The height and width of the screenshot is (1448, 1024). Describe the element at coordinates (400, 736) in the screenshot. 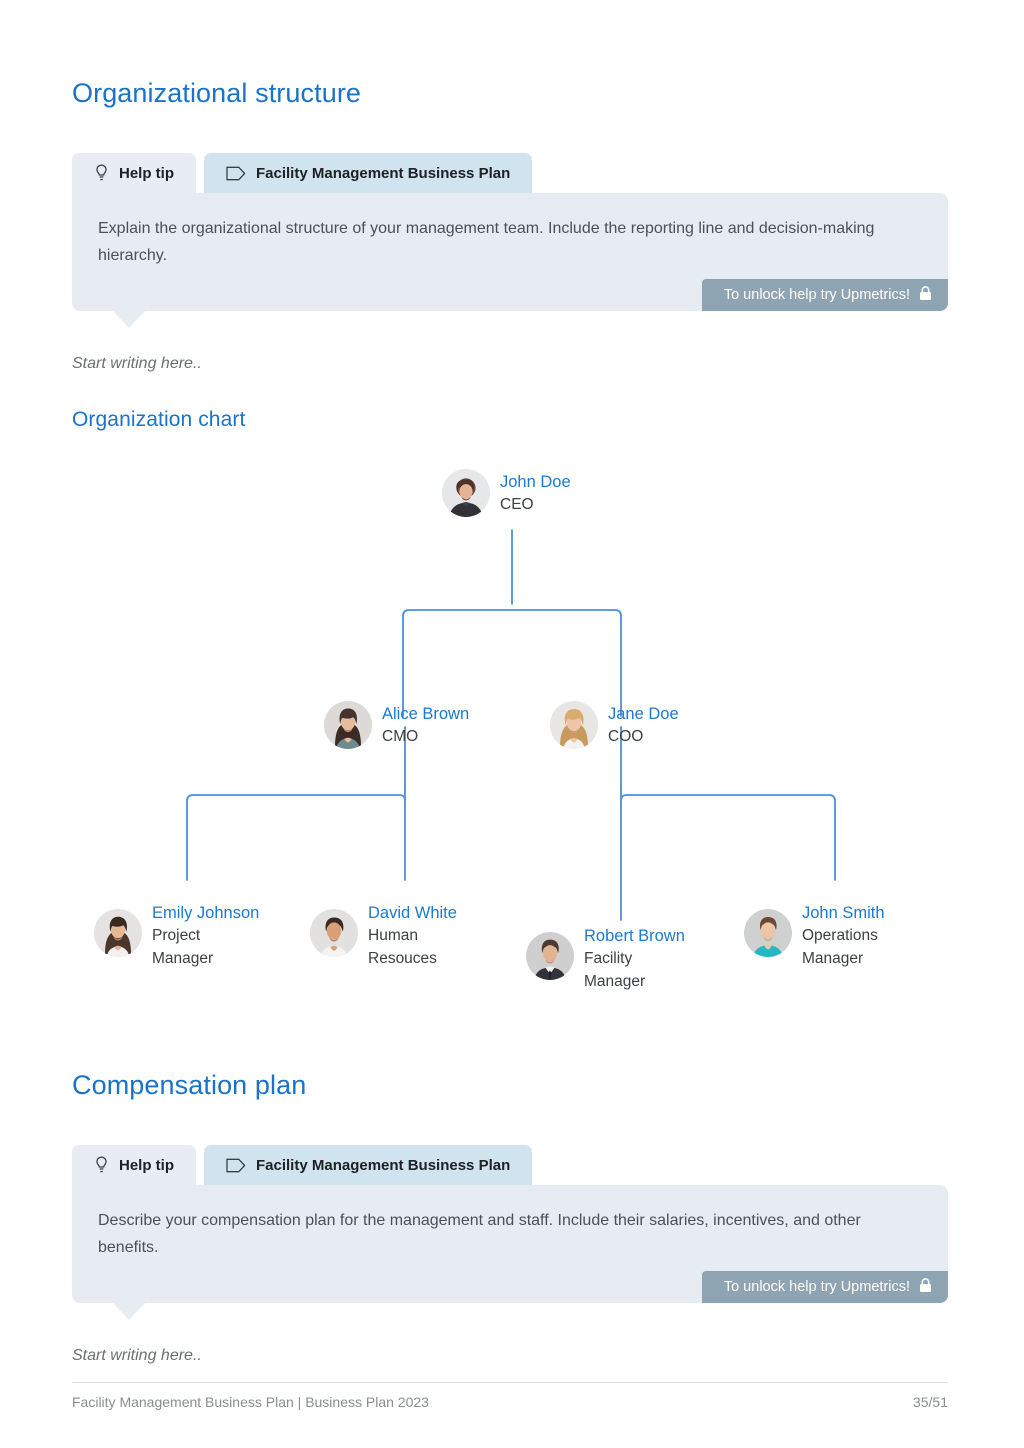

I see `org-node-role: CMO` at that location.